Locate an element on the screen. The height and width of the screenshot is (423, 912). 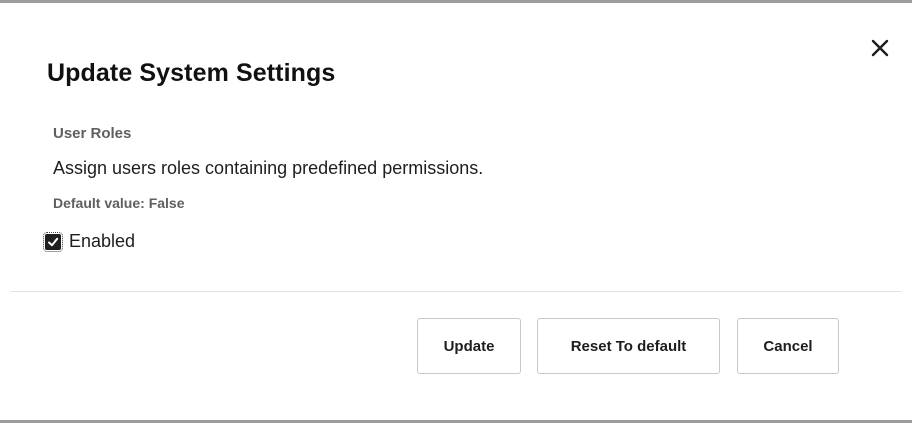
close-button is located at coordinates (880, 48).